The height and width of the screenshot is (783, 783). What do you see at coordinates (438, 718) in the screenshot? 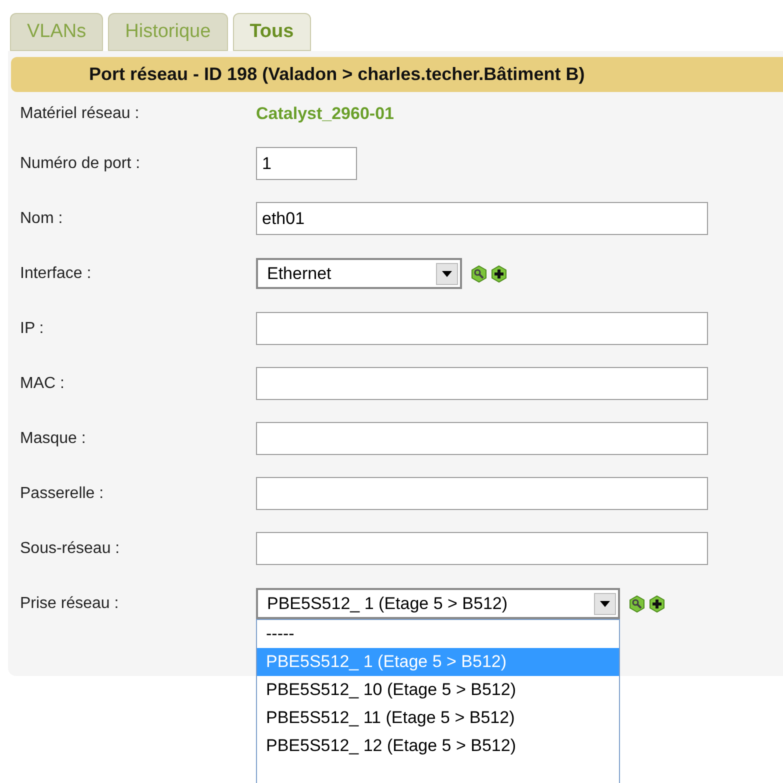
I see `dropdown-option: PBE5S512_ 11 (Etage 5 > B512)` at bounding box center [438, 718].